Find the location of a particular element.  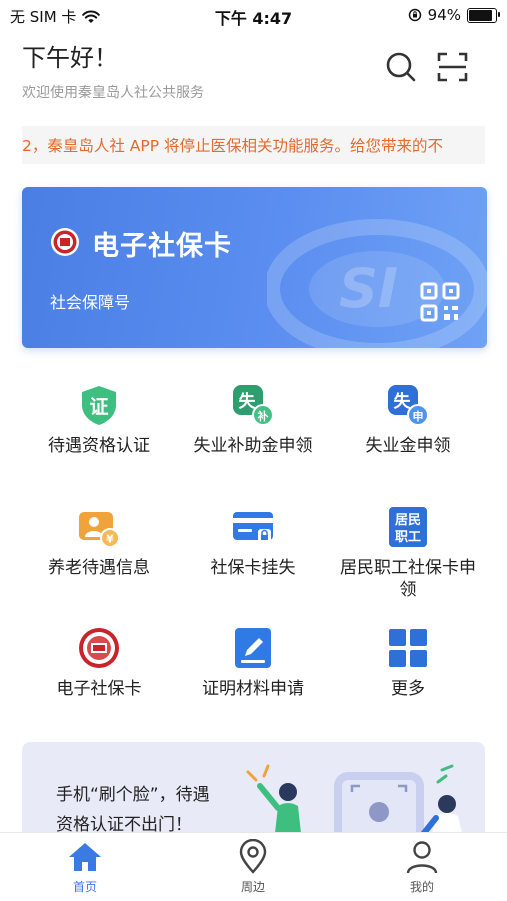

grid-item-pension-info: ¥ 养老待遇信息 is located at coordinates (99, 542).